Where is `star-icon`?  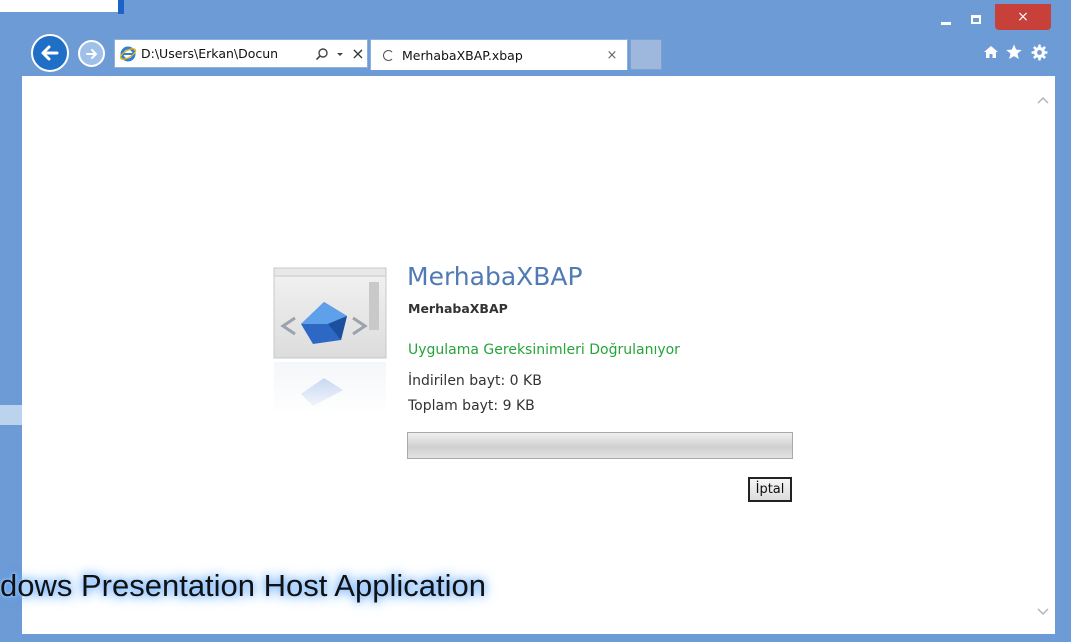
star-icon is located at coordinates (1014, 51).